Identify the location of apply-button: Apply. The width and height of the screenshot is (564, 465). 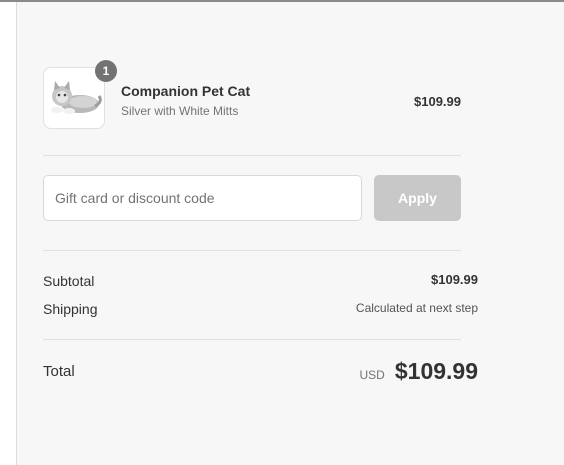
(417, 198).